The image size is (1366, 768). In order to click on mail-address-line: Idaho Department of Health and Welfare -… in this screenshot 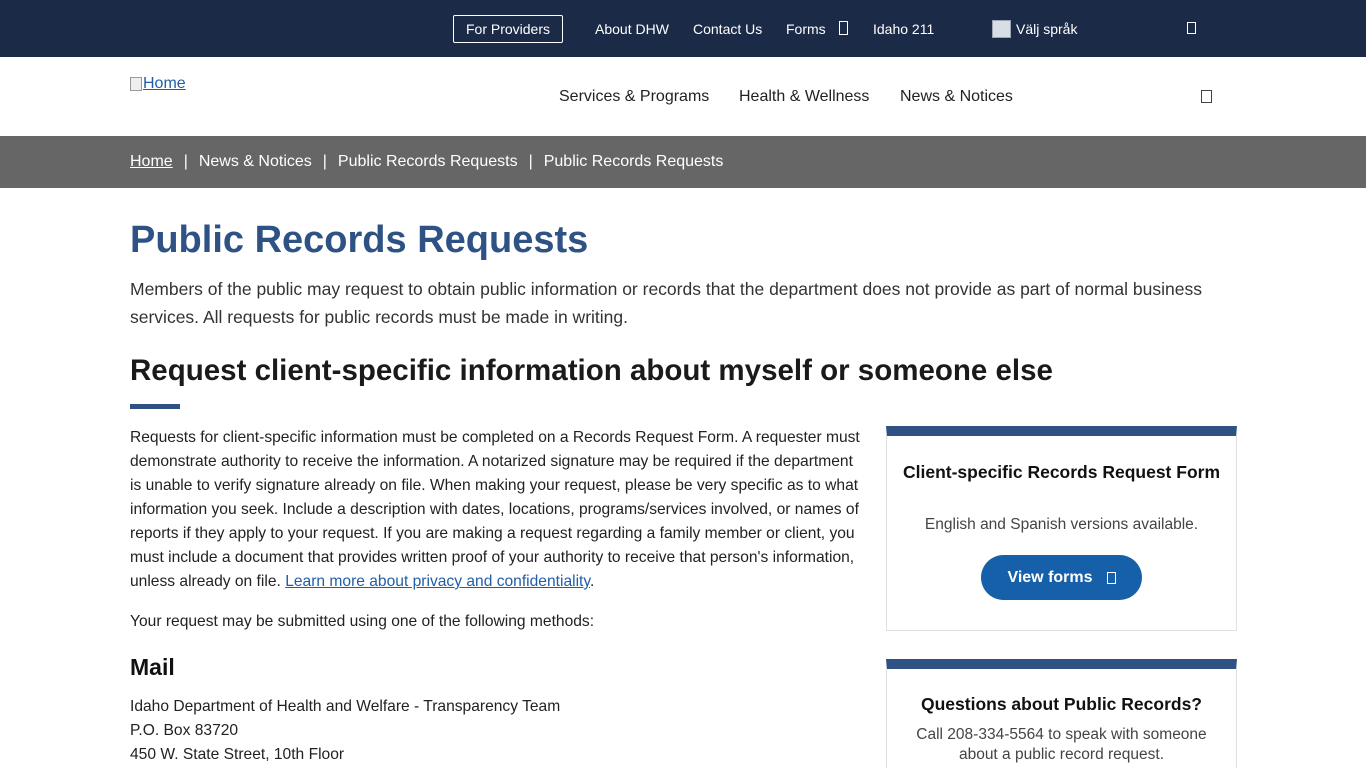, I will do `click(345, 706)`.